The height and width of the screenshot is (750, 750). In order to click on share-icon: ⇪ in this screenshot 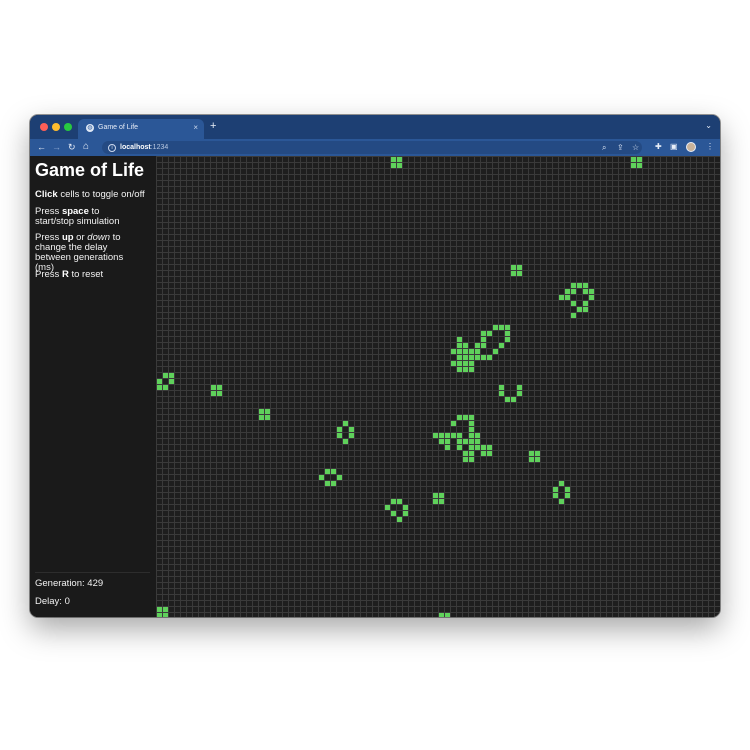, I will do `click(620, 147)`.